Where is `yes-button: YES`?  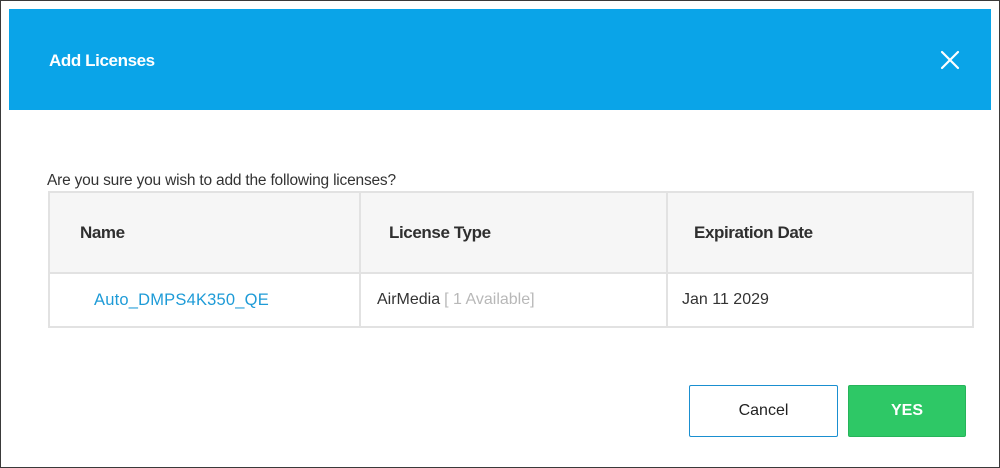
yes-button: YES is located at coordinates (907, 411).